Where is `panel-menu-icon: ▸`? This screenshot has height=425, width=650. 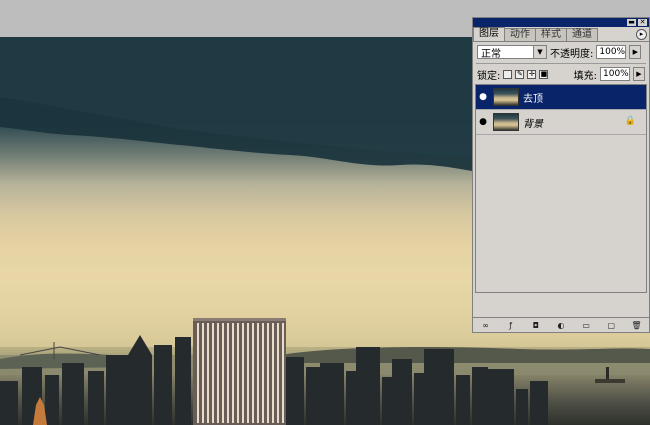
panel-menu-icon: ▸ is located at coordinates (641, 34).